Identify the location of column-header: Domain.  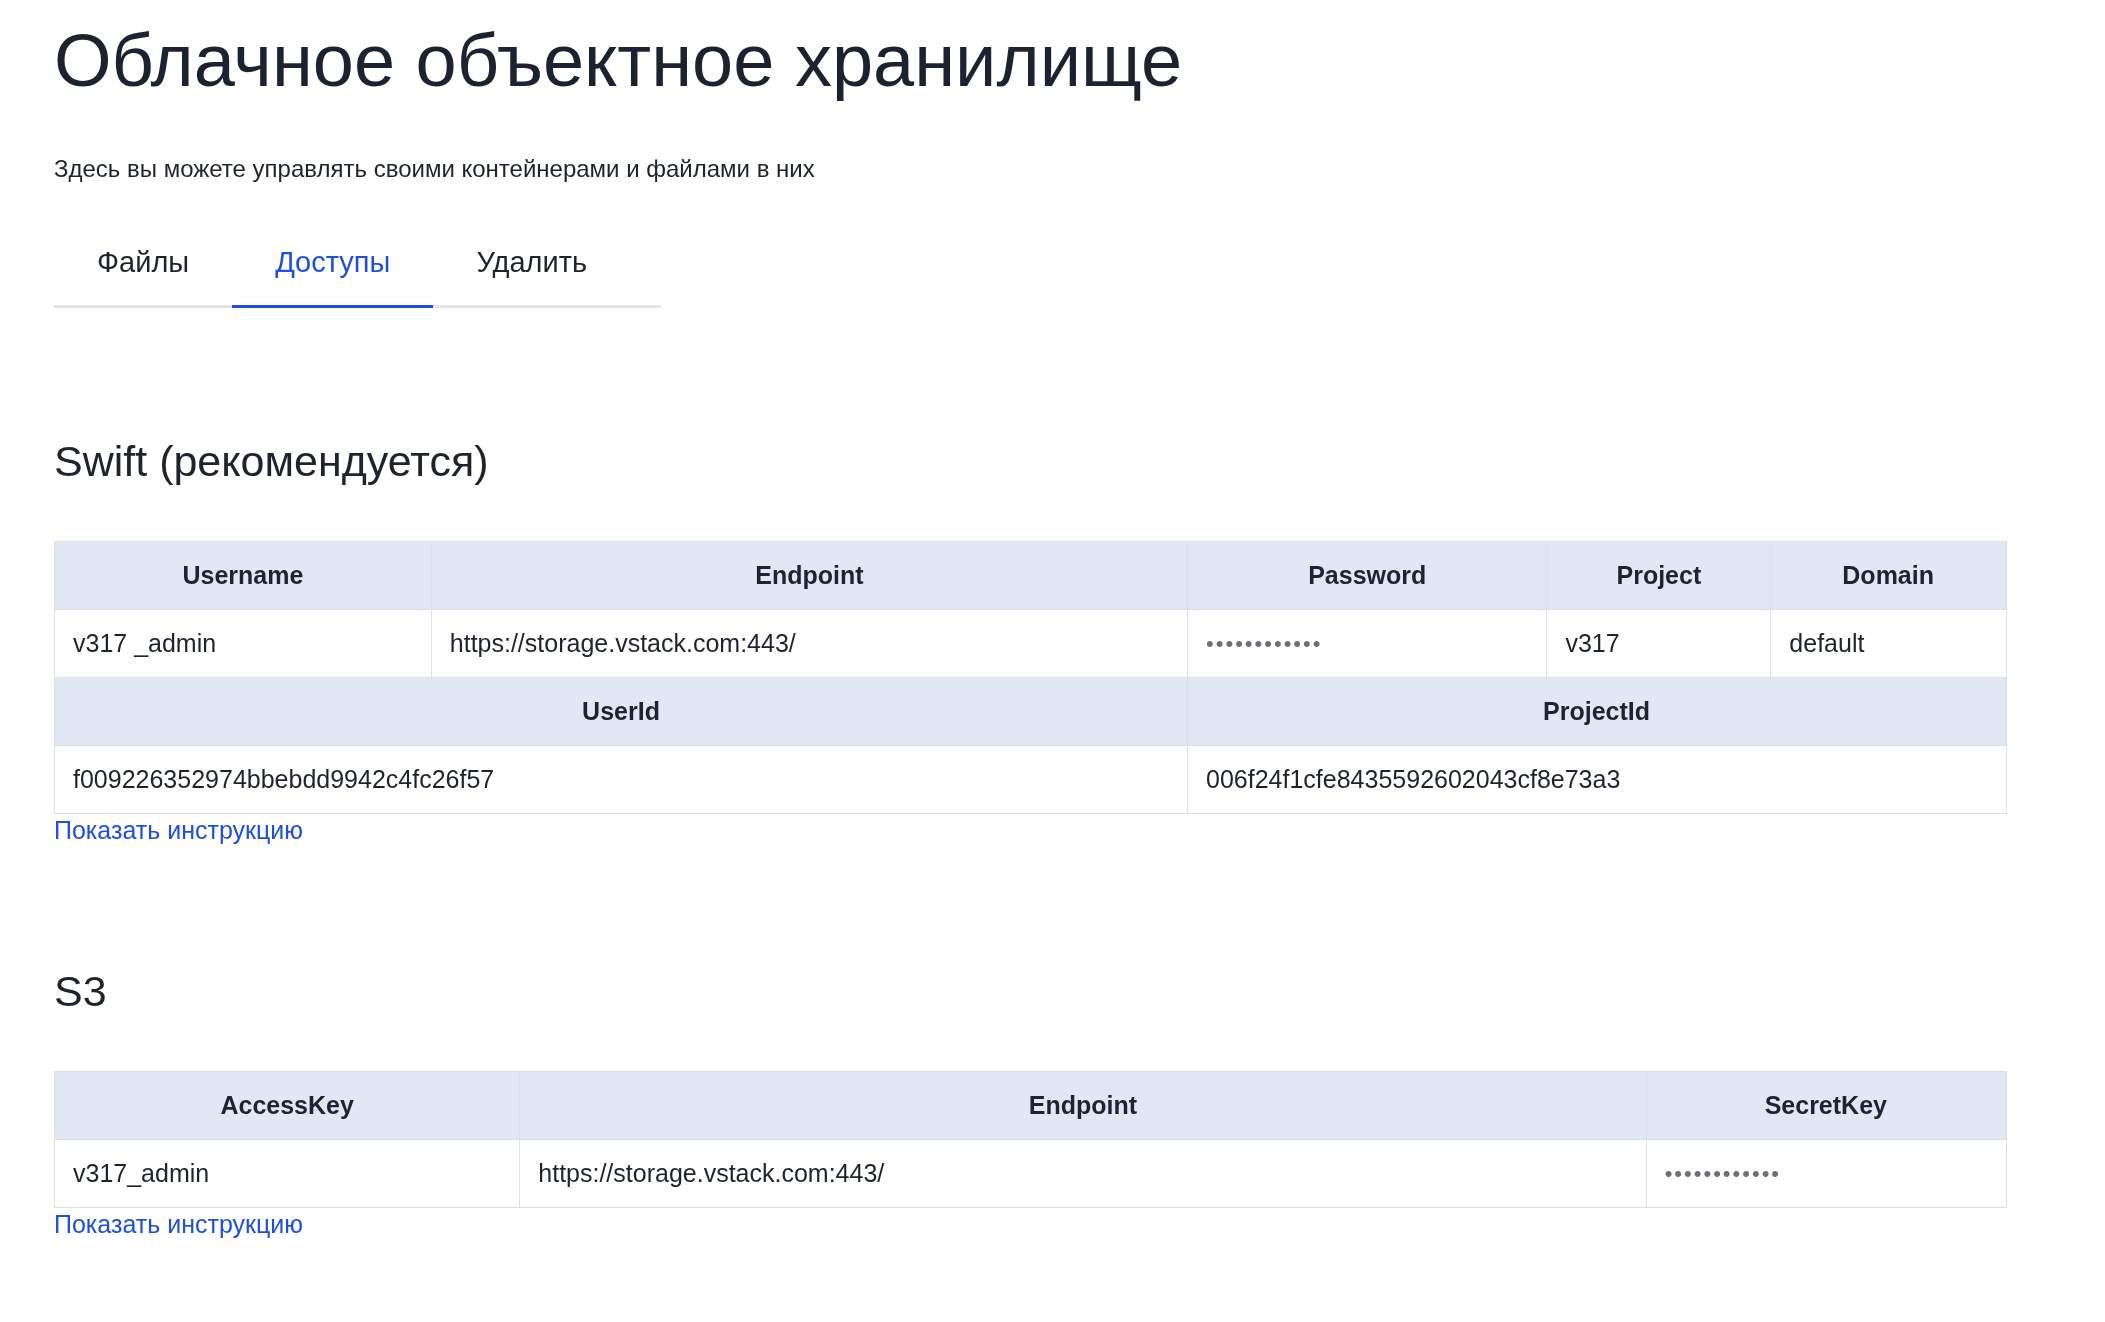
(1888, 576).